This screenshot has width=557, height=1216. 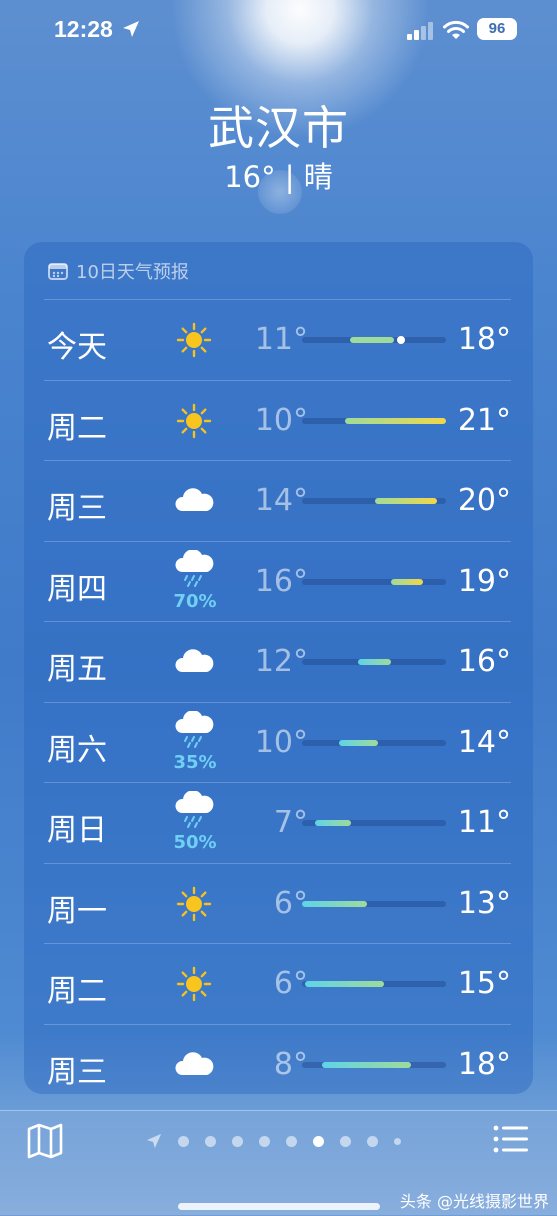 I want to click on high-temp: 13°, so click(x=484, y=903).